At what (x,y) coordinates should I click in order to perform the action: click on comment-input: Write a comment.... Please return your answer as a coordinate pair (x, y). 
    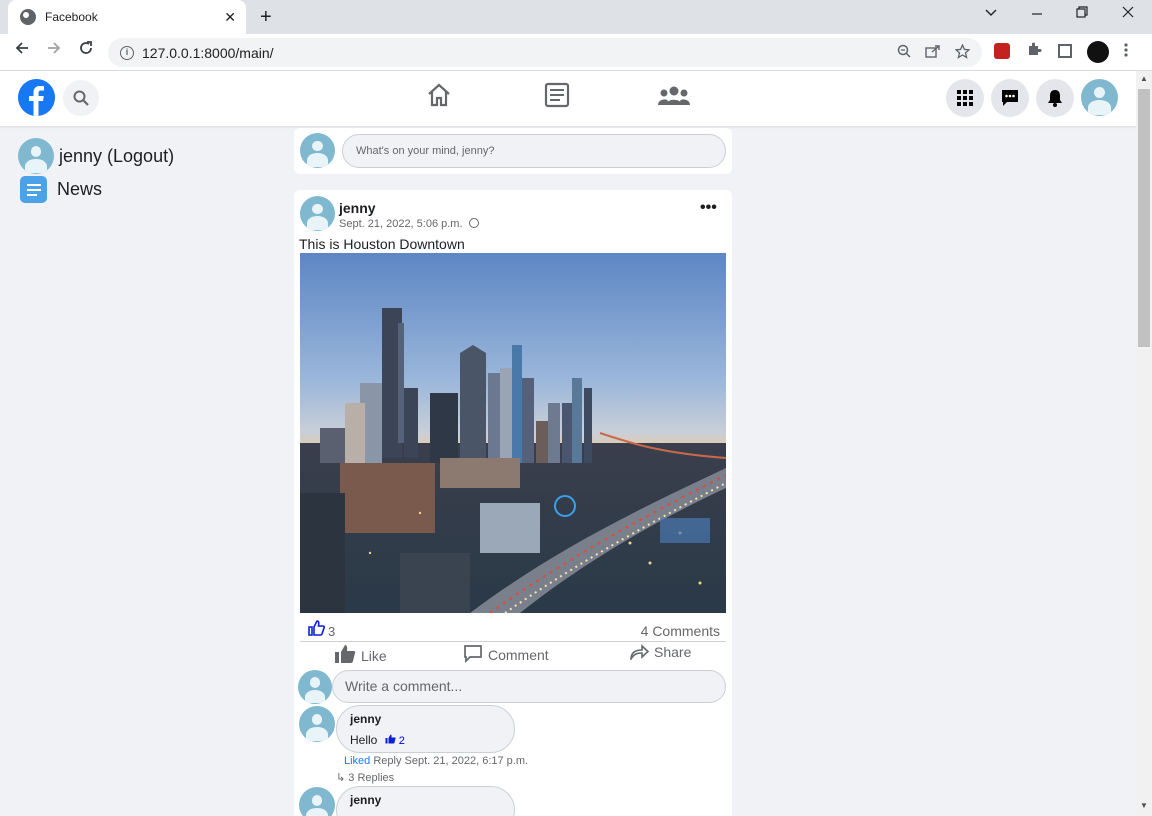
    Looking at the image, I should click on (529, 686).